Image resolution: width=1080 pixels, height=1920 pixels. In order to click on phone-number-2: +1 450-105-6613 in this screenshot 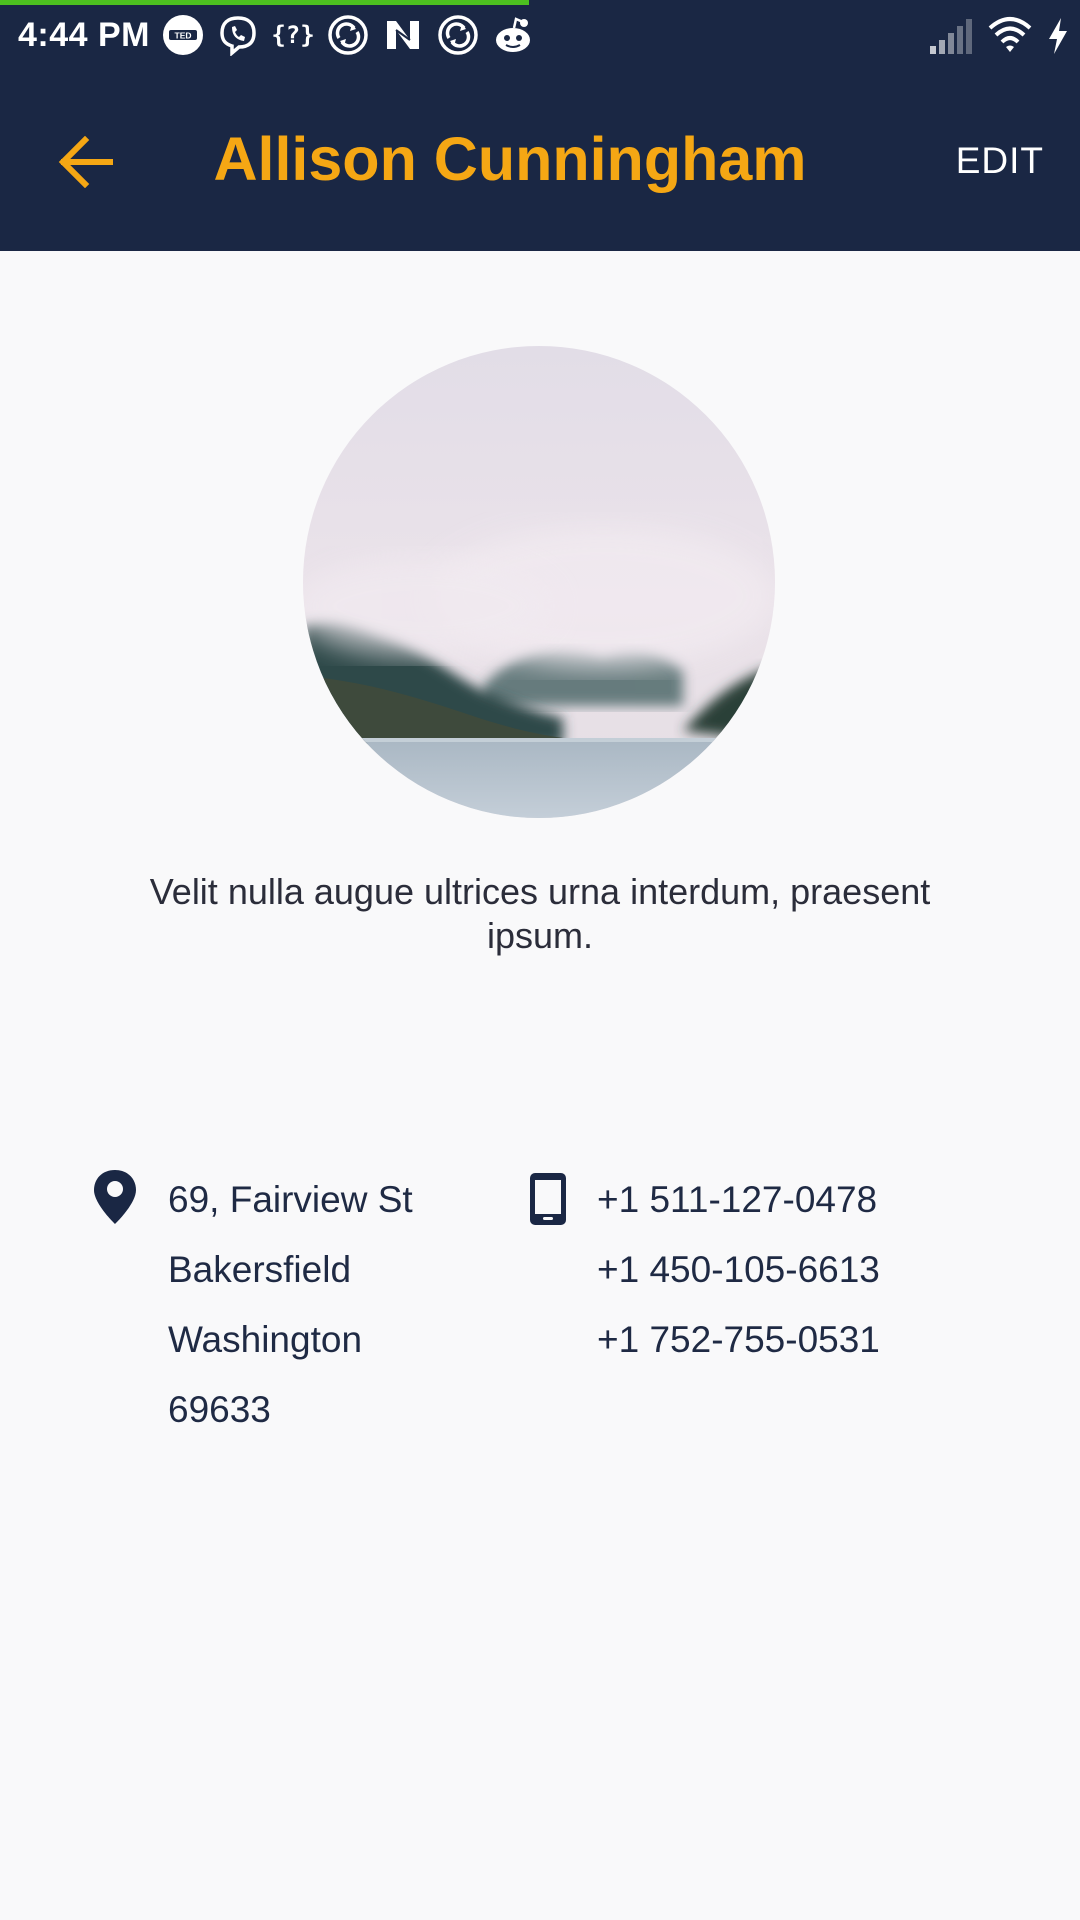, I will do `click(738, 1273)`.